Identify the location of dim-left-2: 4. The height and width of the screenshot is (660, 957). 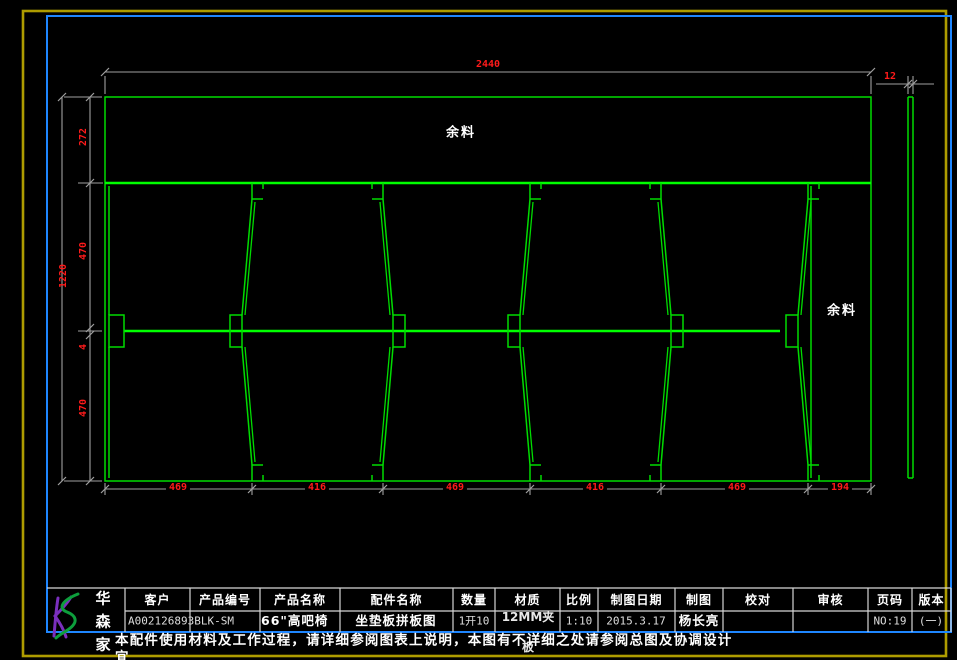
(83, 347).